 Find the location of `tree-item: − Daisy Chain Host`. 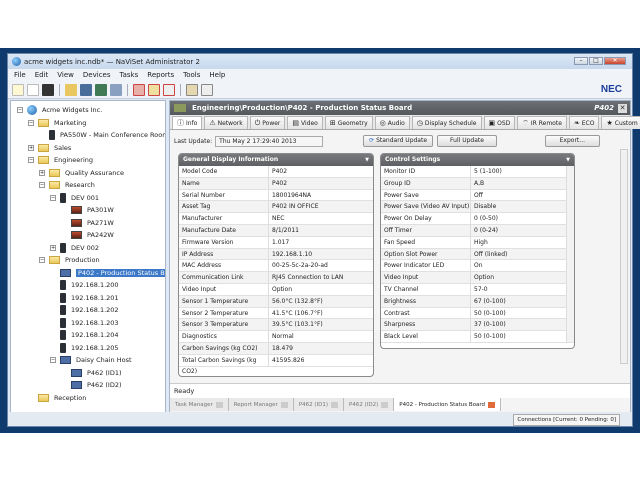

tree-item: − Daisy Chain Host is located at coordinates (91, 360).